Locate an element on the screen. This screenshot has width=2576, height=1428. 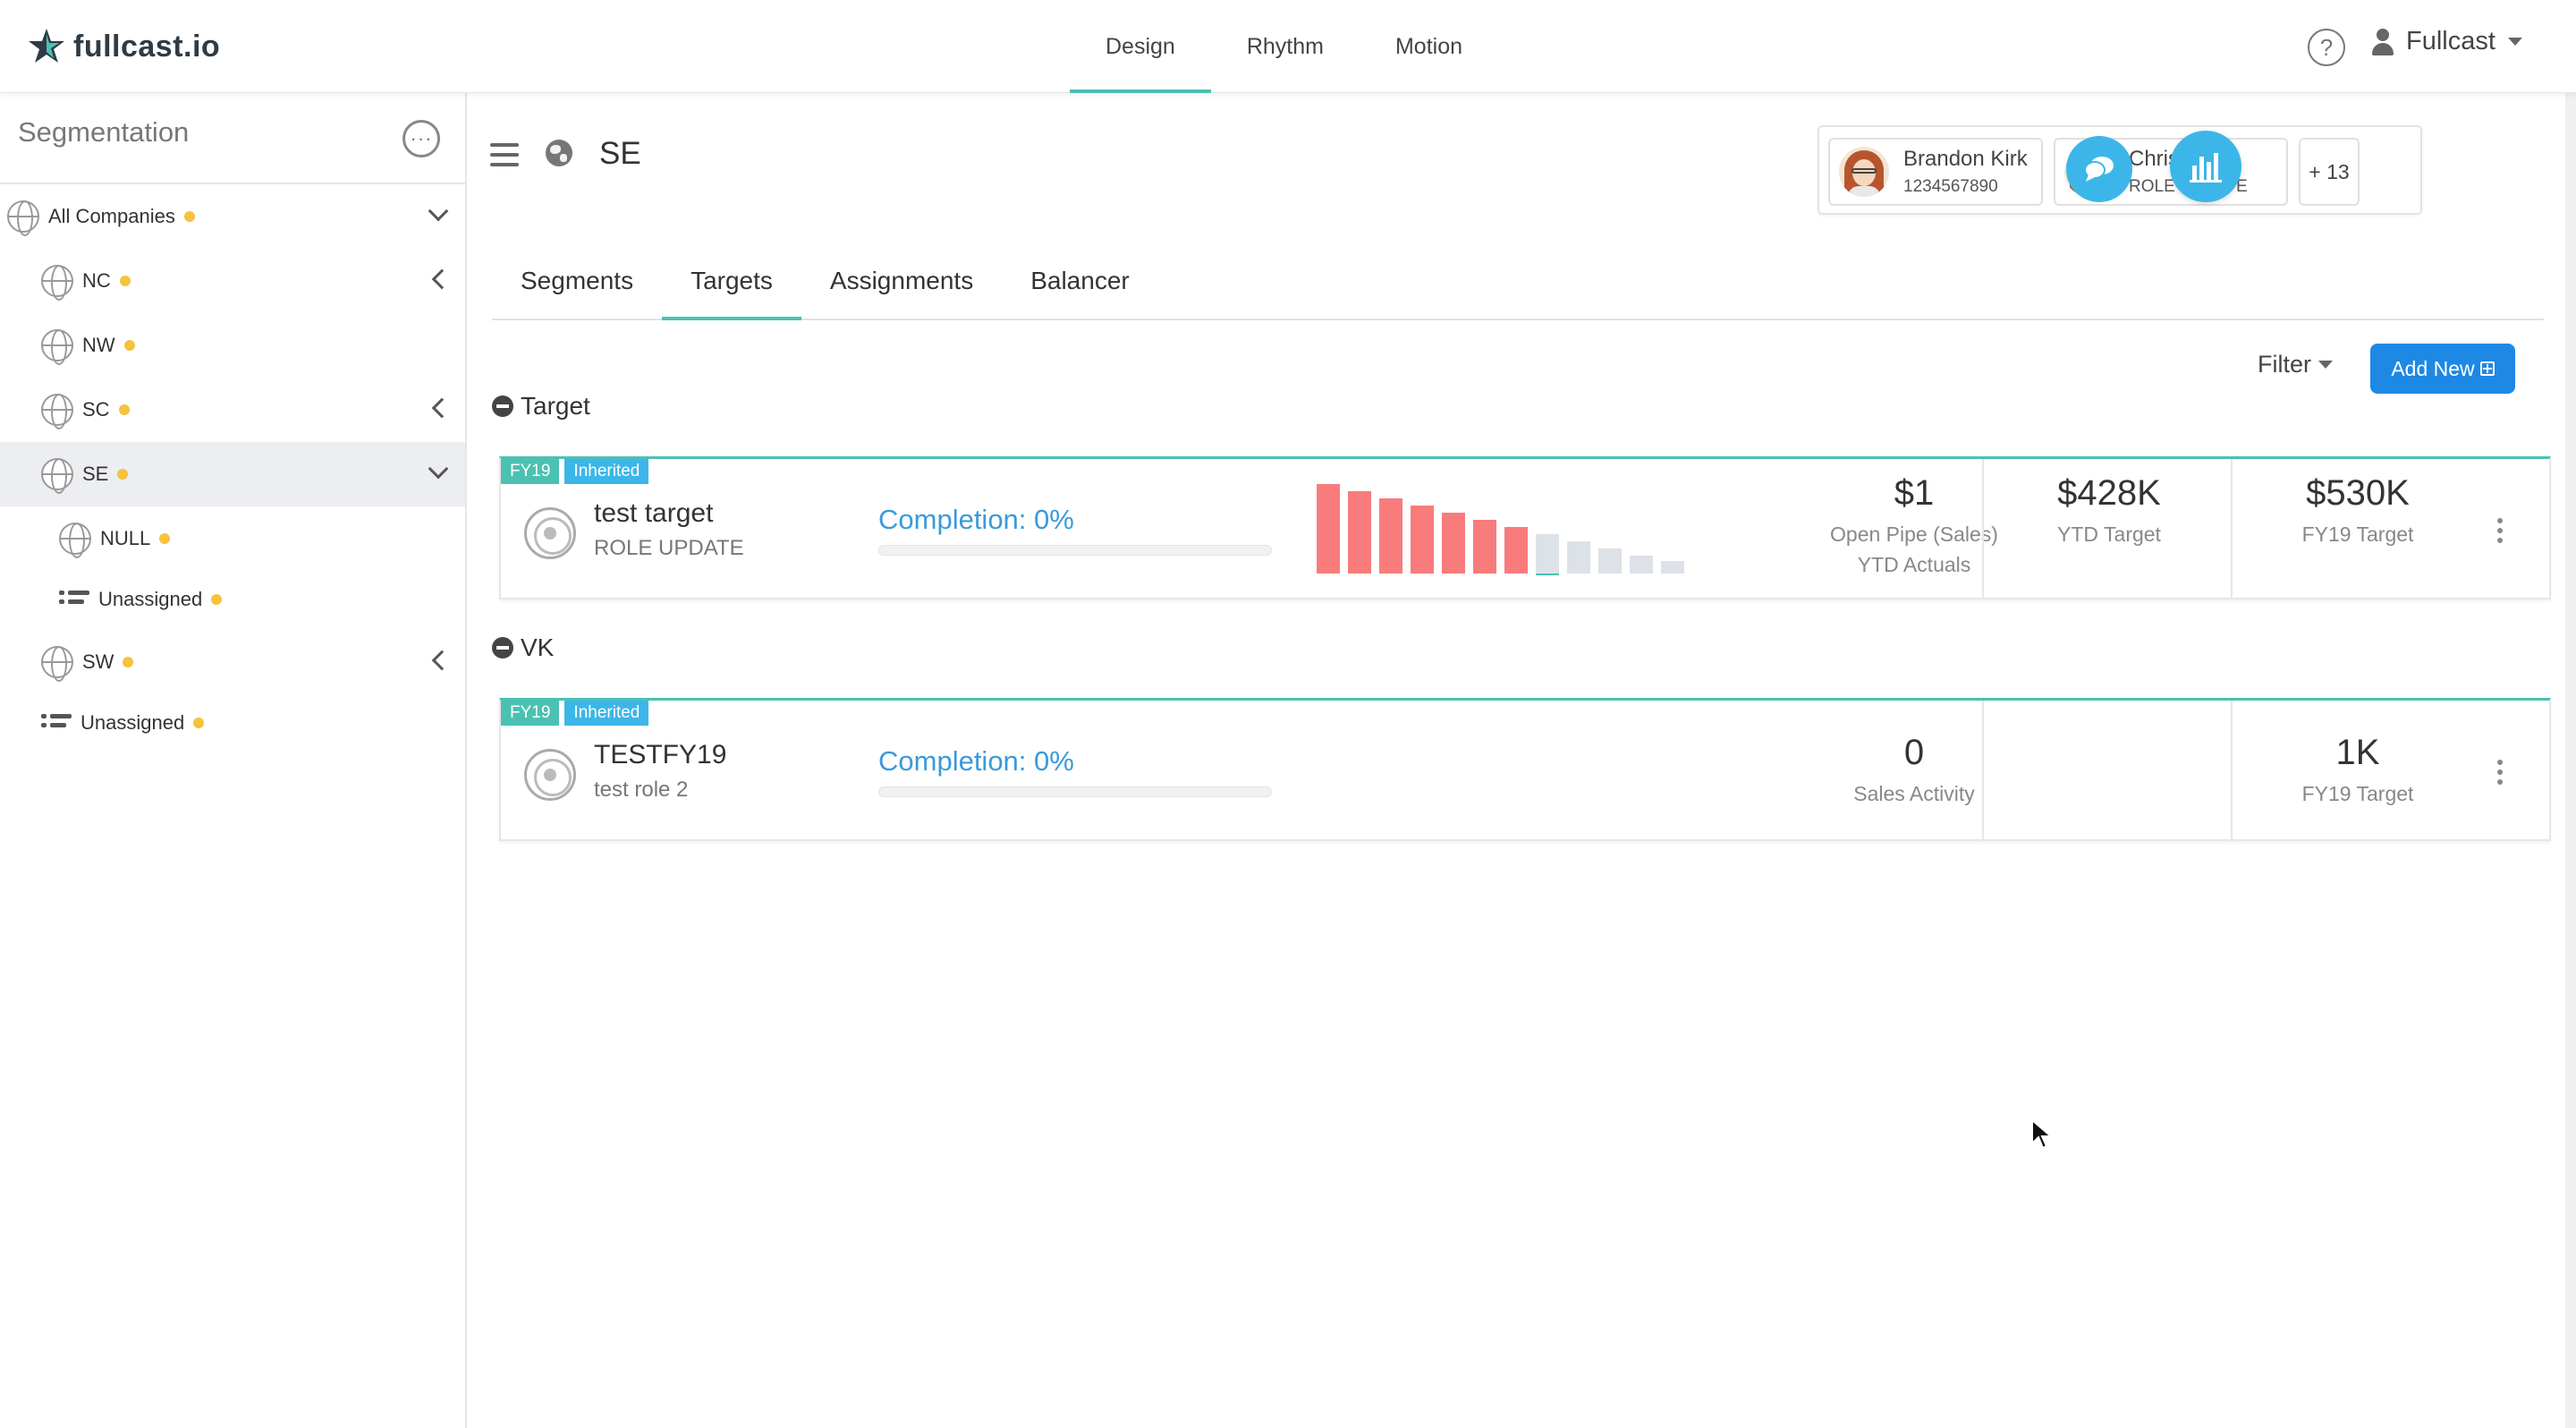
sidebar-item-label: NW is located at coordinates (98, 345).